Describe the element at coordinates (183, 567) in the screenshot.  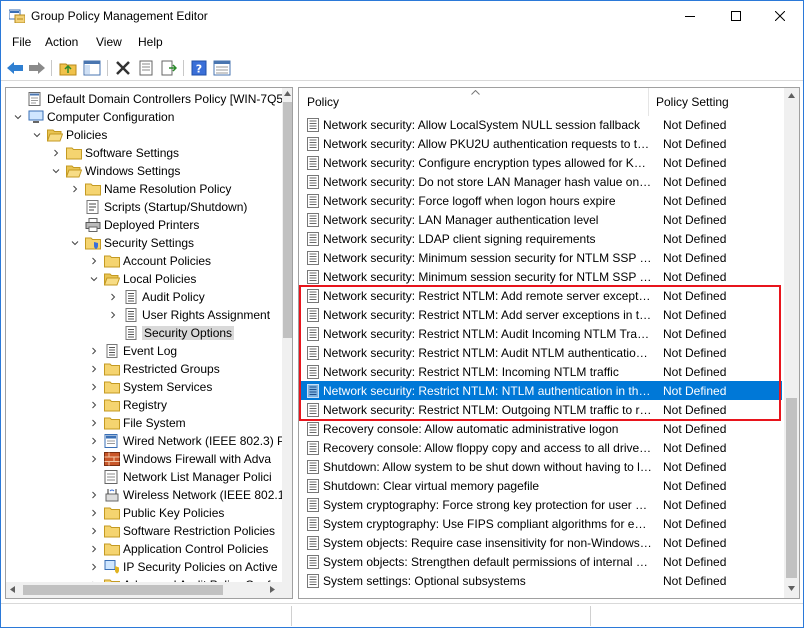
I see `tree-item-ip-security-policies: IP Security Policies on Active` at that location.